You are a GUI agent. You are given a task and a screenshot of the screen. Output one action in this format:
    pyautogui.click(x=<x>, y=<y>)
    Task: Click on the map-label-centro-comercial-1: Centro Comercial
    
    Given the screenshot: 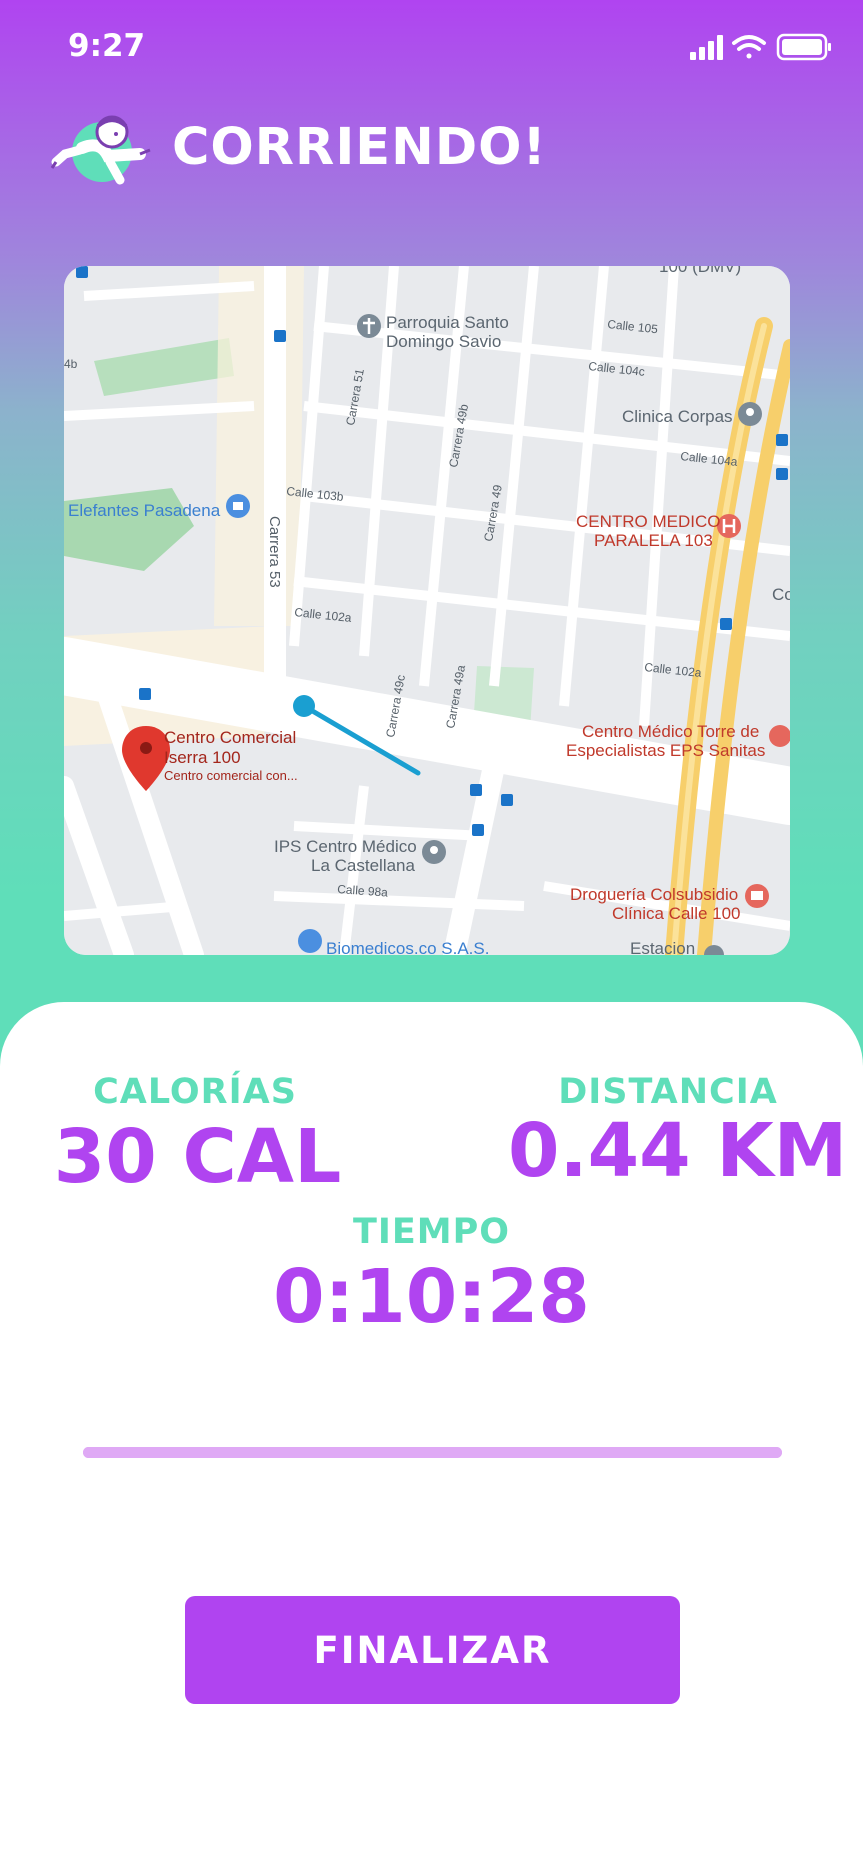 What is the action you would take?
    pyautogui.click(x=230, y=737)
    